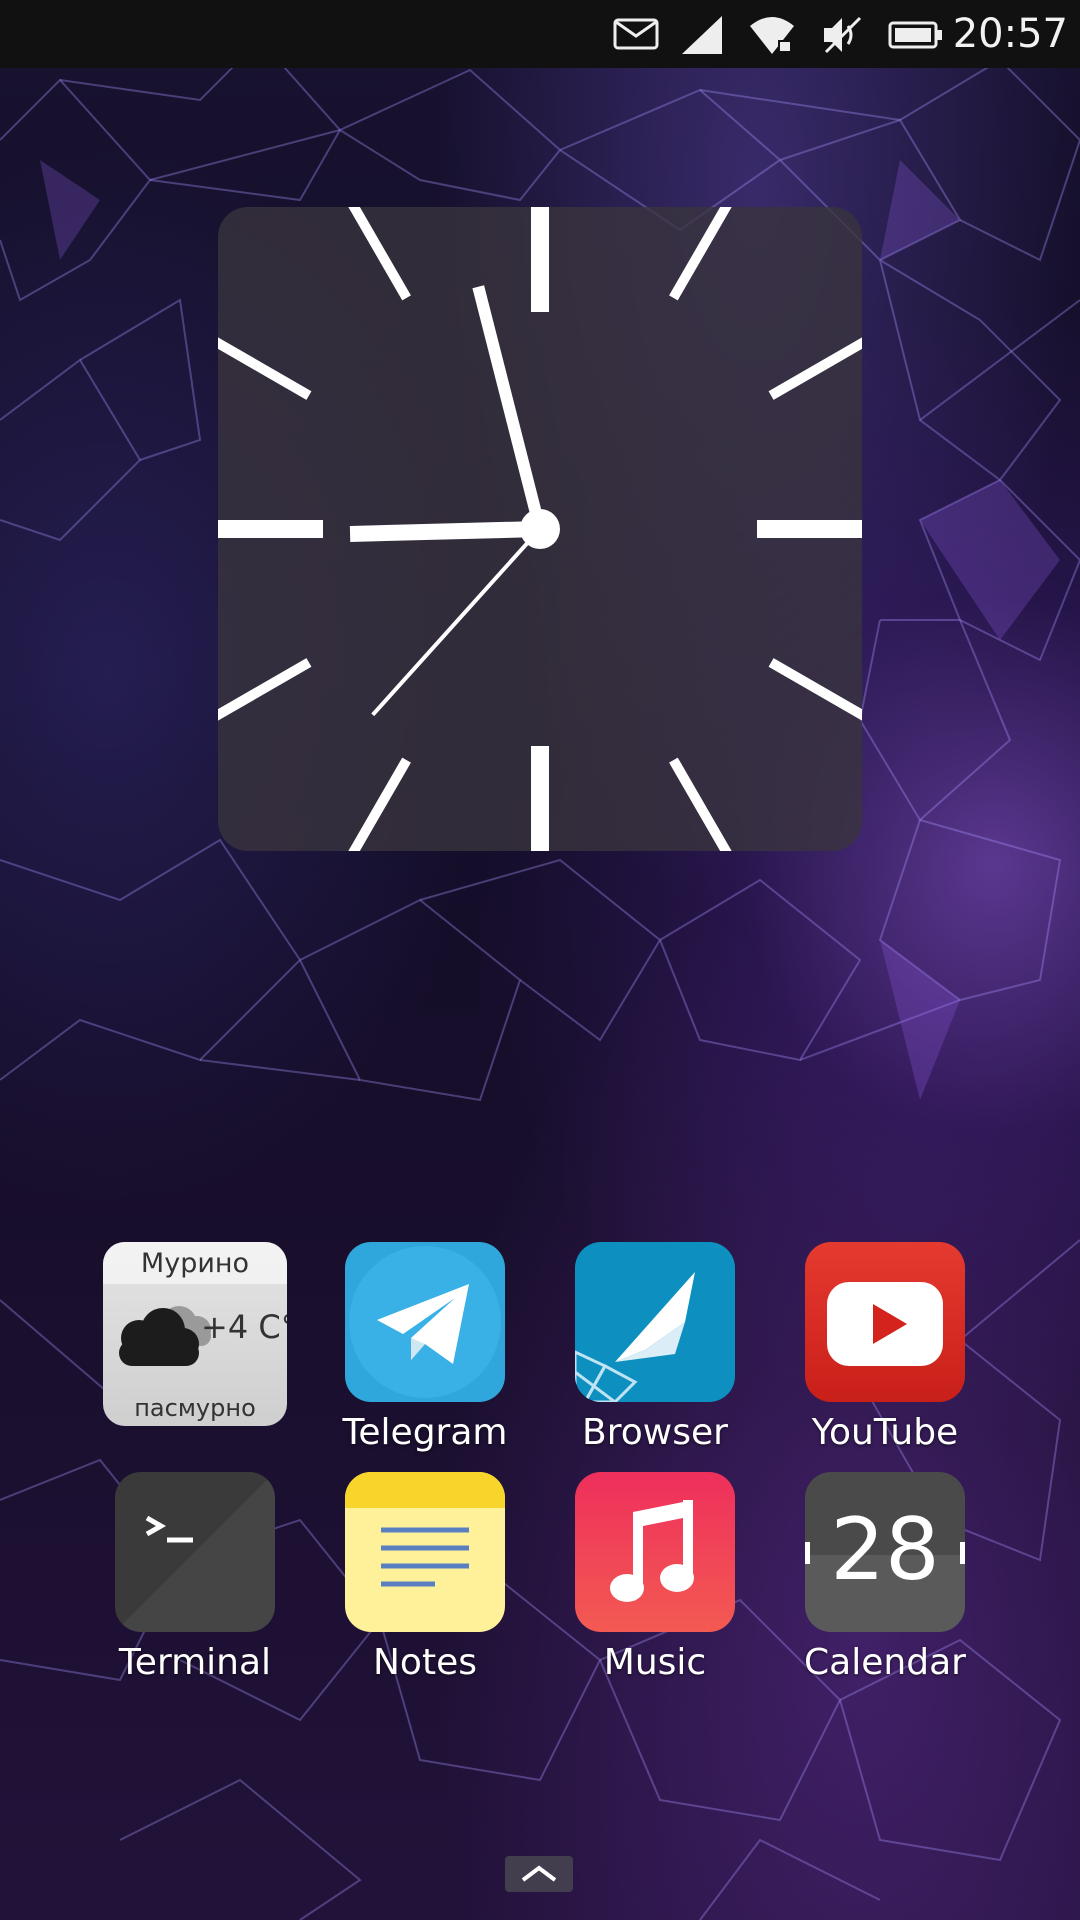 This screenshot has width=1080, height=1920. What do you see at coordinates (842, 37) in the screenshot?
I see `volume-muted-icon` at bounding box center [842, 37].